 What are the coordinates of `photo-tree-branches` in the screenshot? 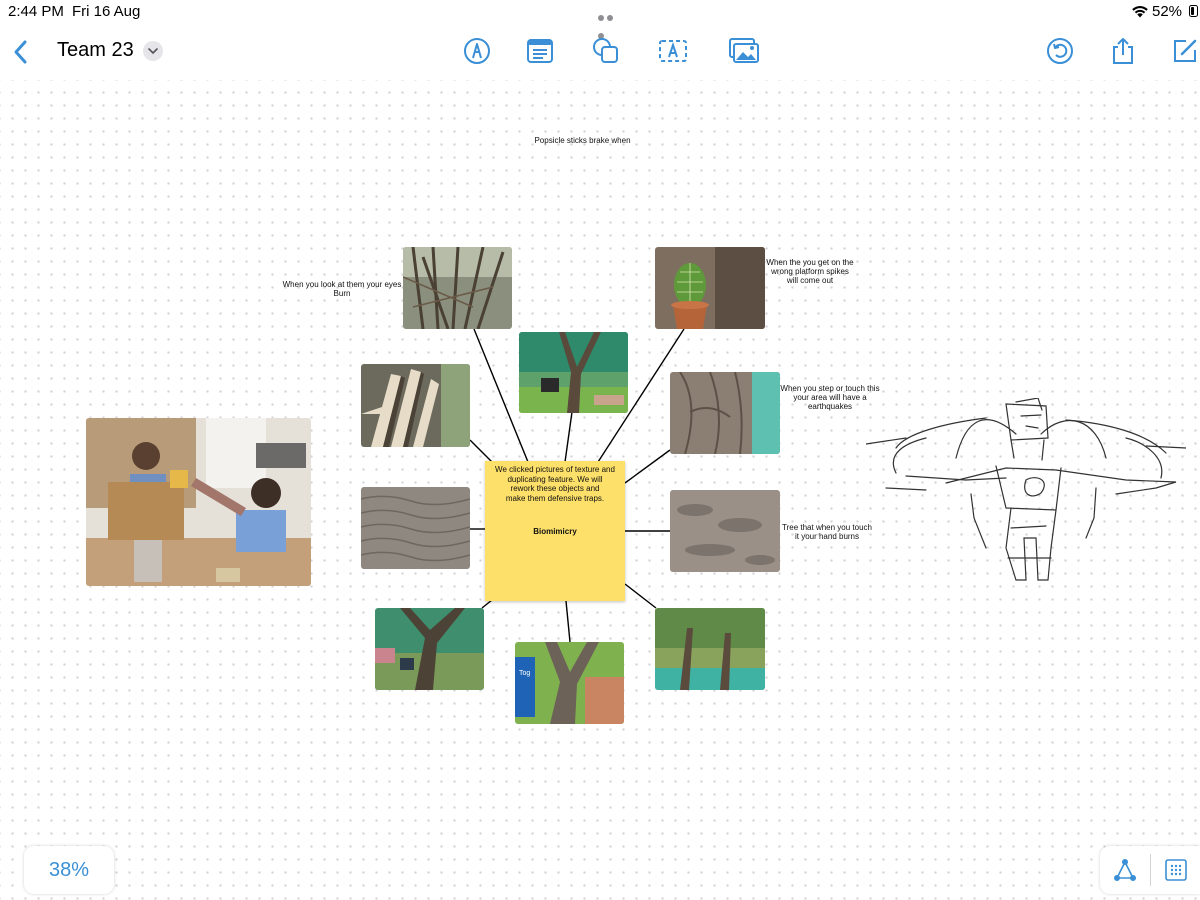 It's located at (457, 288).